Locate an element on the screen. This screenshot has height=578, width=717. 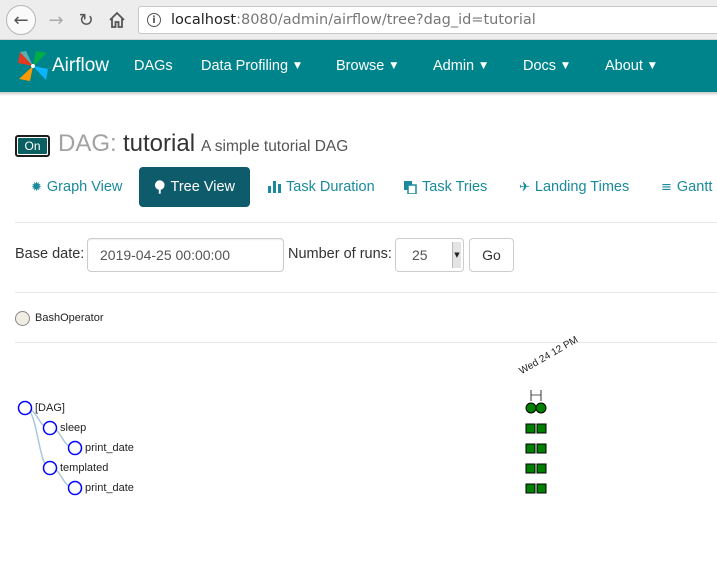
arrow-left-icon: ← is located at coordinates (21, 20).